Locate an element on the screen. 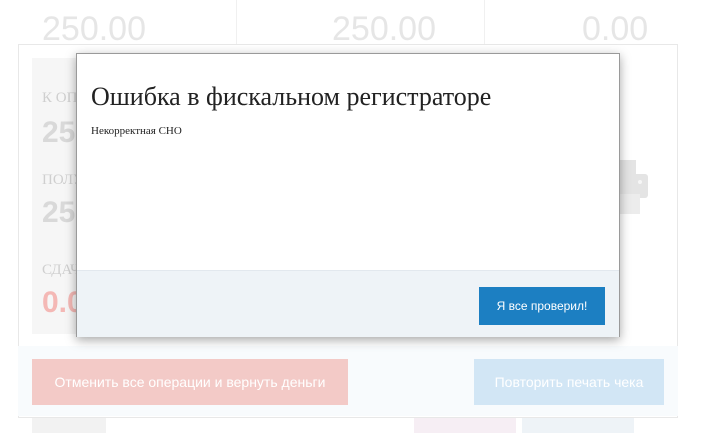 The height and width of the screenshot is (433, 706). reprint-receipt-button: Повторить печать чека is located at coordinates (569, 382).